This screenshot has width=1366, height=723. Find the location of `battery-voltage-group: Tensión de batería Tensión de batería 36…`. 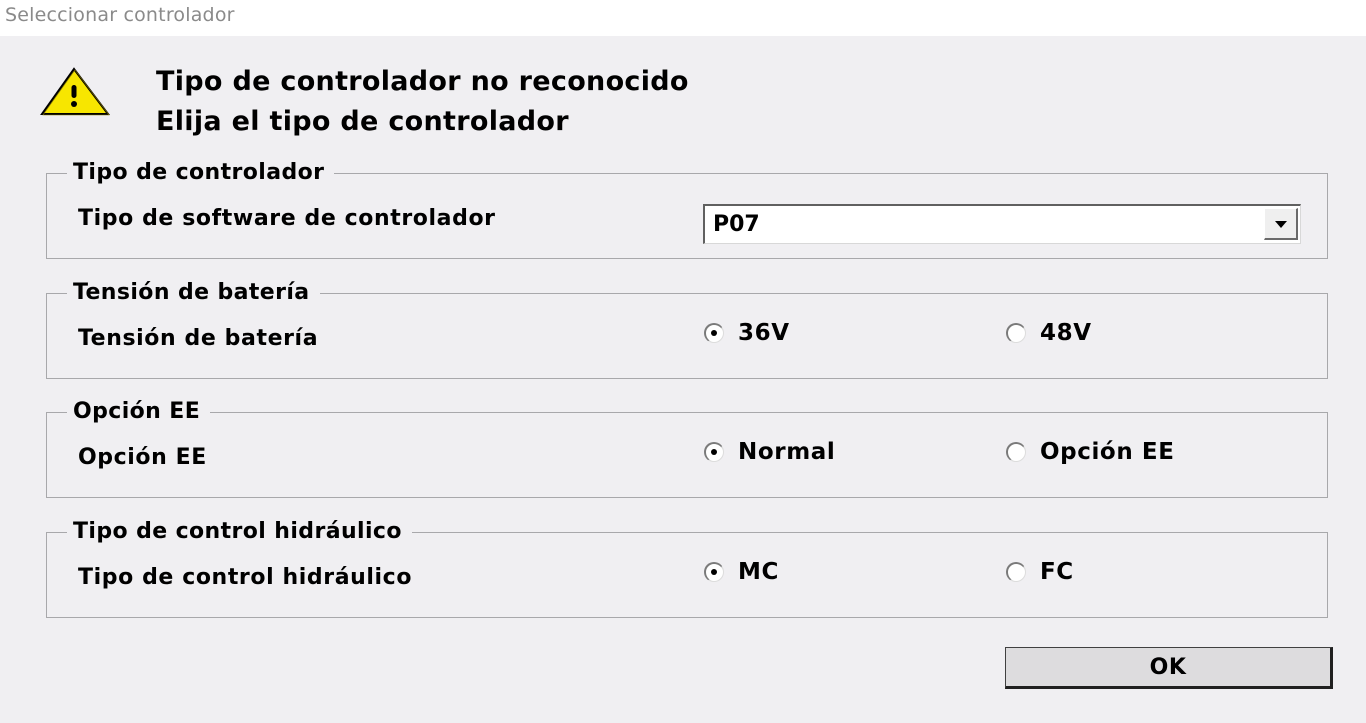

battery-voltage-group: Tensión de batería Tensión de batería 36… is located at coordinates (687, 329).